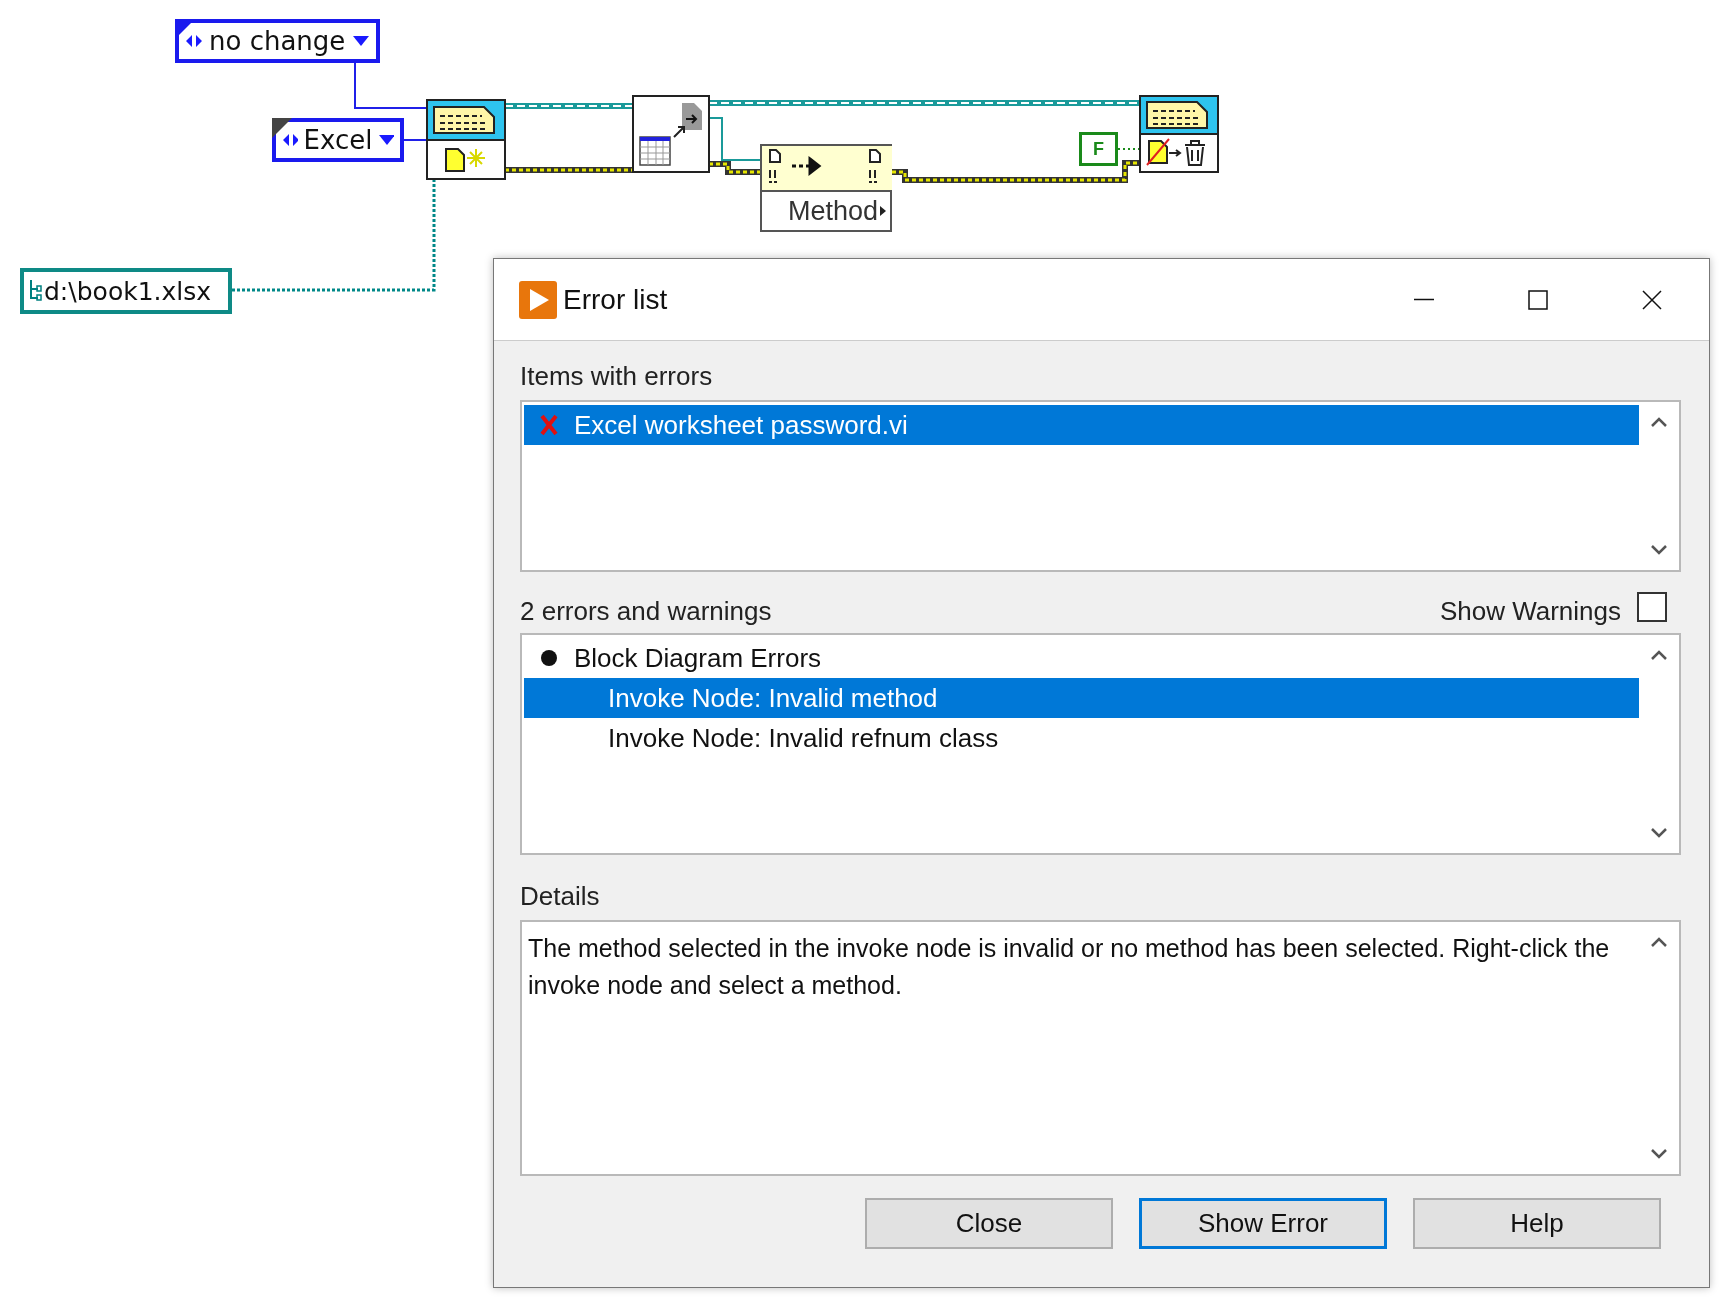 This screenshot has width=1731, height=1300. I want to click on error-x-icon, so click(549, 425).